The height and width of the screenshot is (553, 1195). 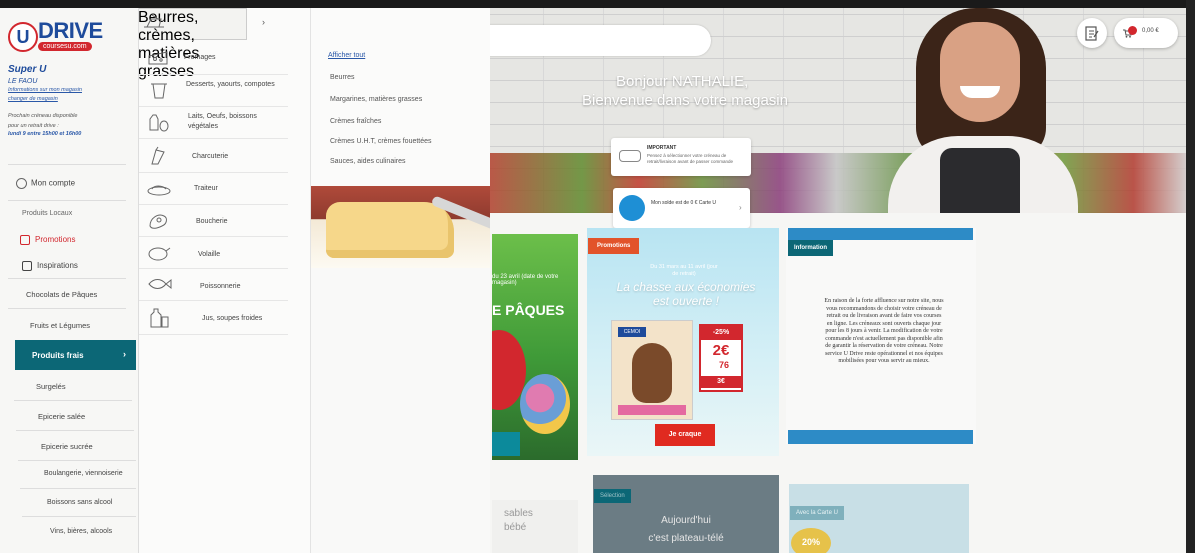 I want to click on submenu-label: Laits, Oeufs, boissons végétales, so click(x=222, y=121).